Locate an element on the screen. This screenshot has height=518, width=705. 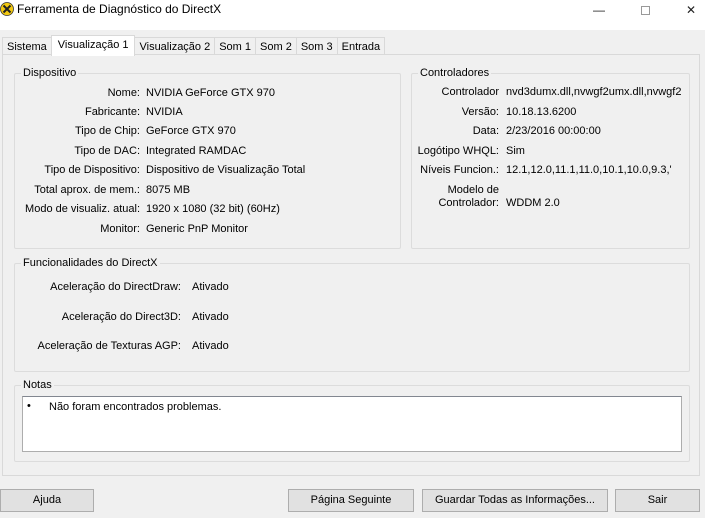
feature-label: Aceleração do Direct3D: is located at coordinates (121, 317).